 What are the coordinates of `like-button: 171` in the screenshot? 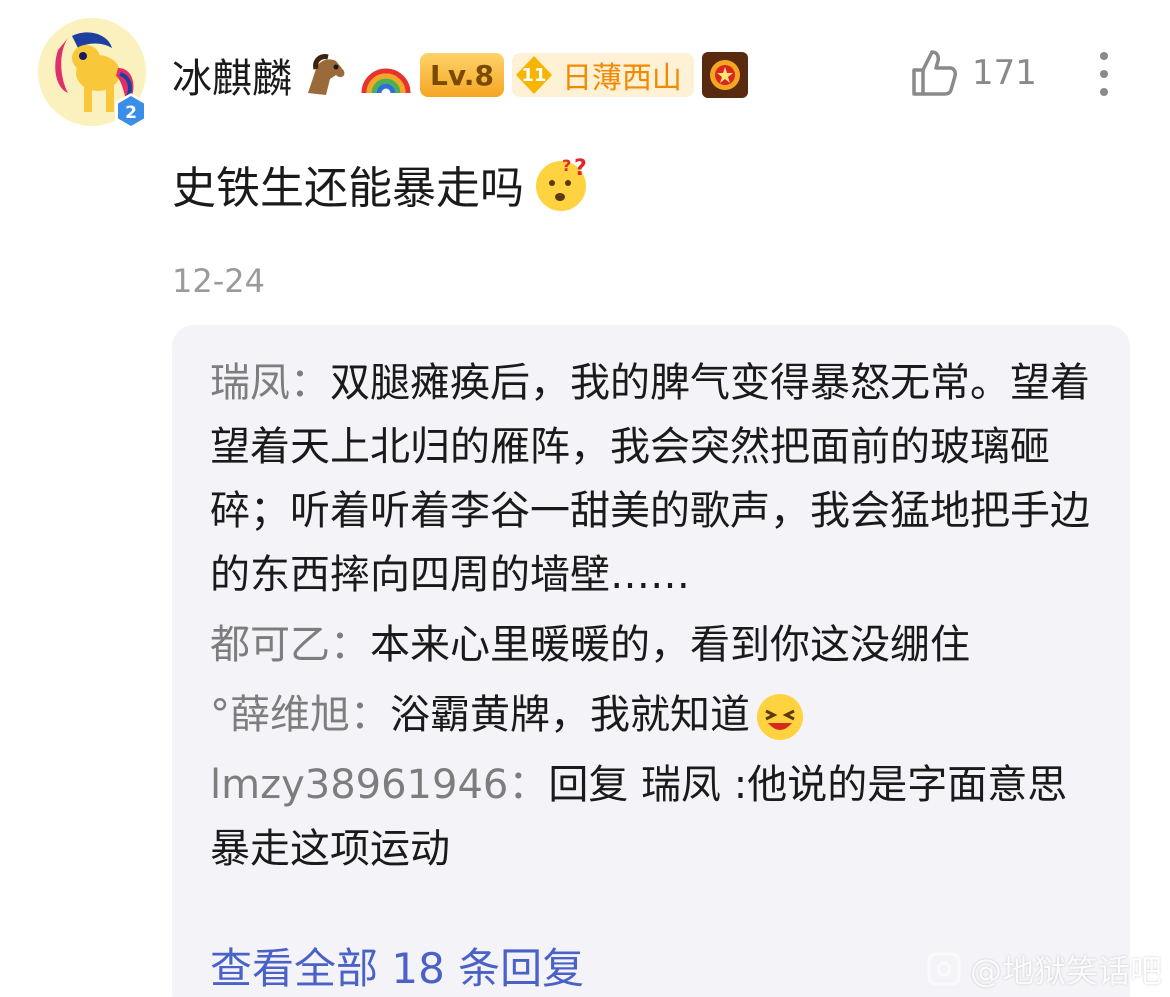 It's located at (973, 73).